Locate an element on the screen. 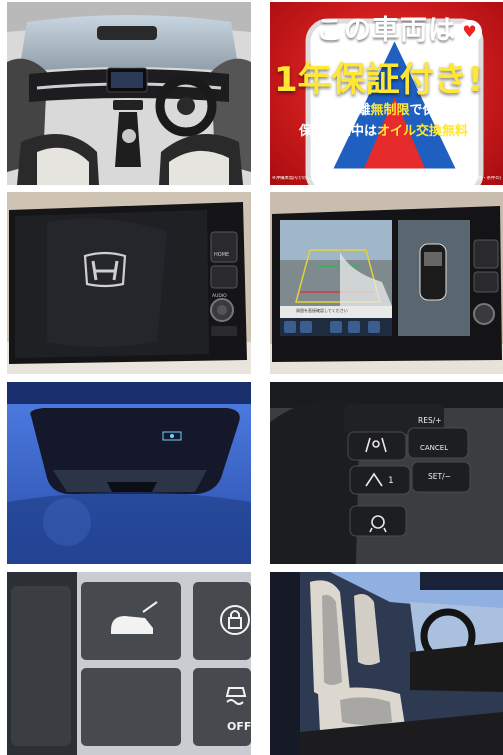 The height and width of the screenshot is (755, 503). photo-switch-panel: OFF is located at coordinates (129, 663).